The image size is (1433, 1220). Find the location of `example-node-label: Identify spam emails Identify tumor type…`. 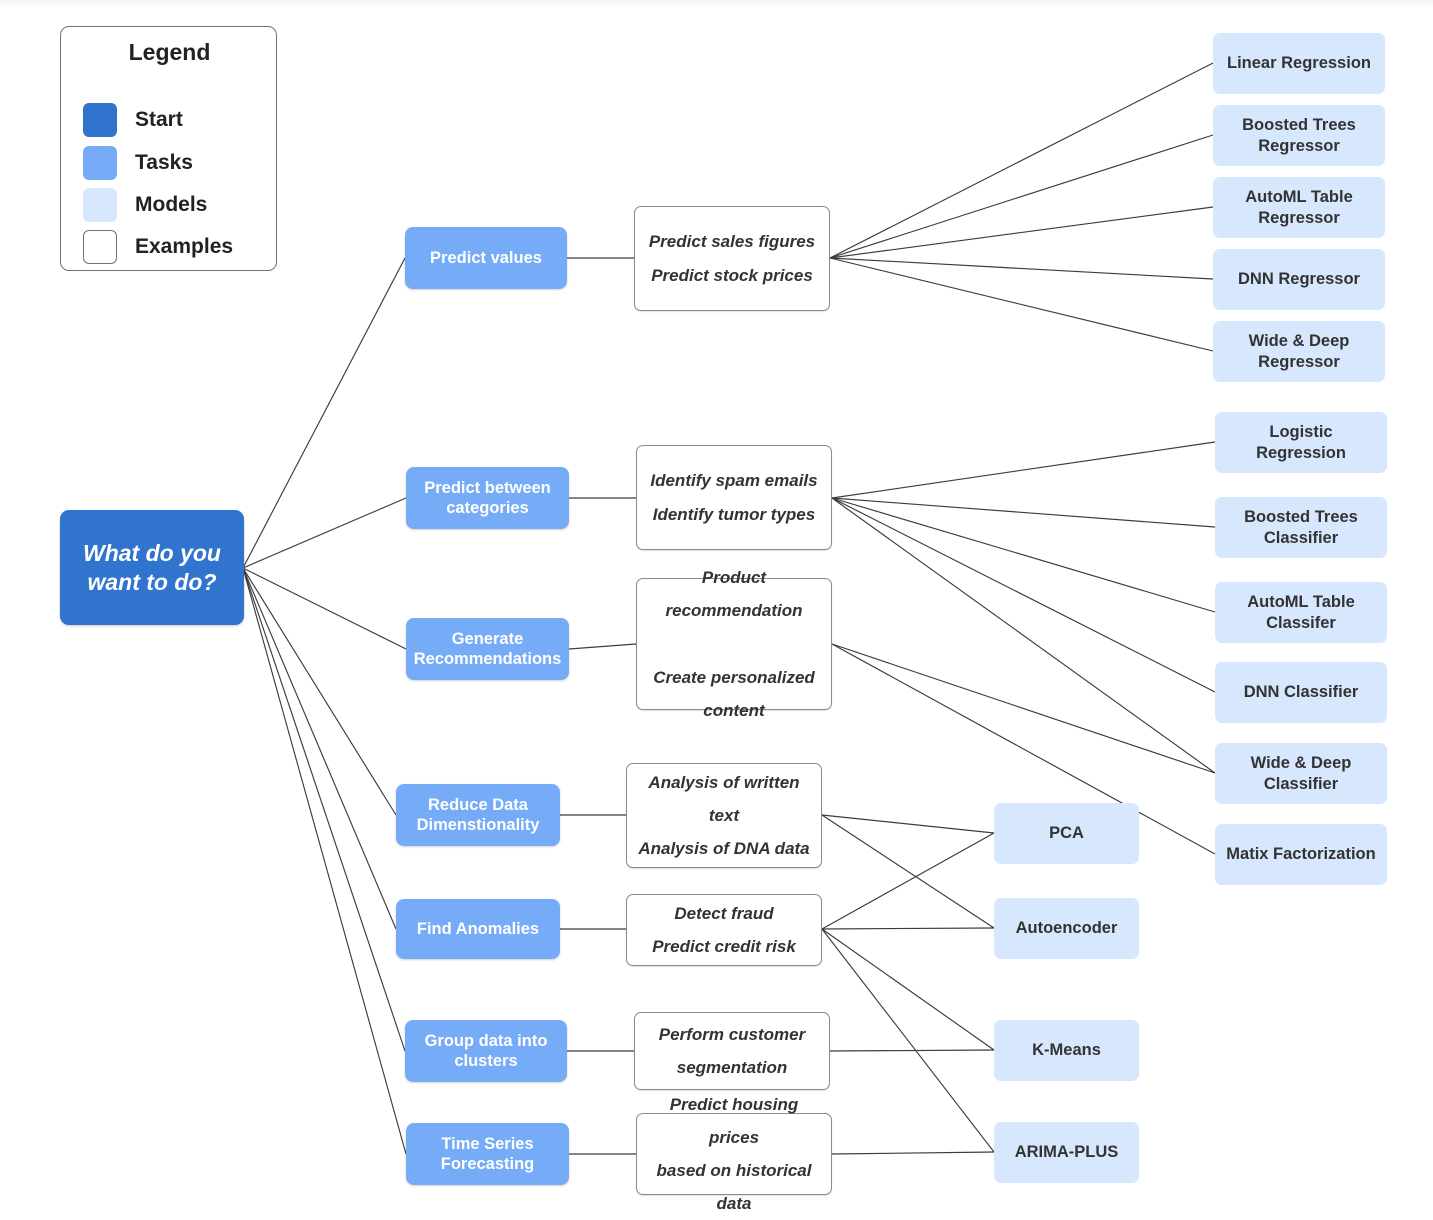

example-node-label: Identify spam emails Identify tumor type… is located at coordinates (734, 497).